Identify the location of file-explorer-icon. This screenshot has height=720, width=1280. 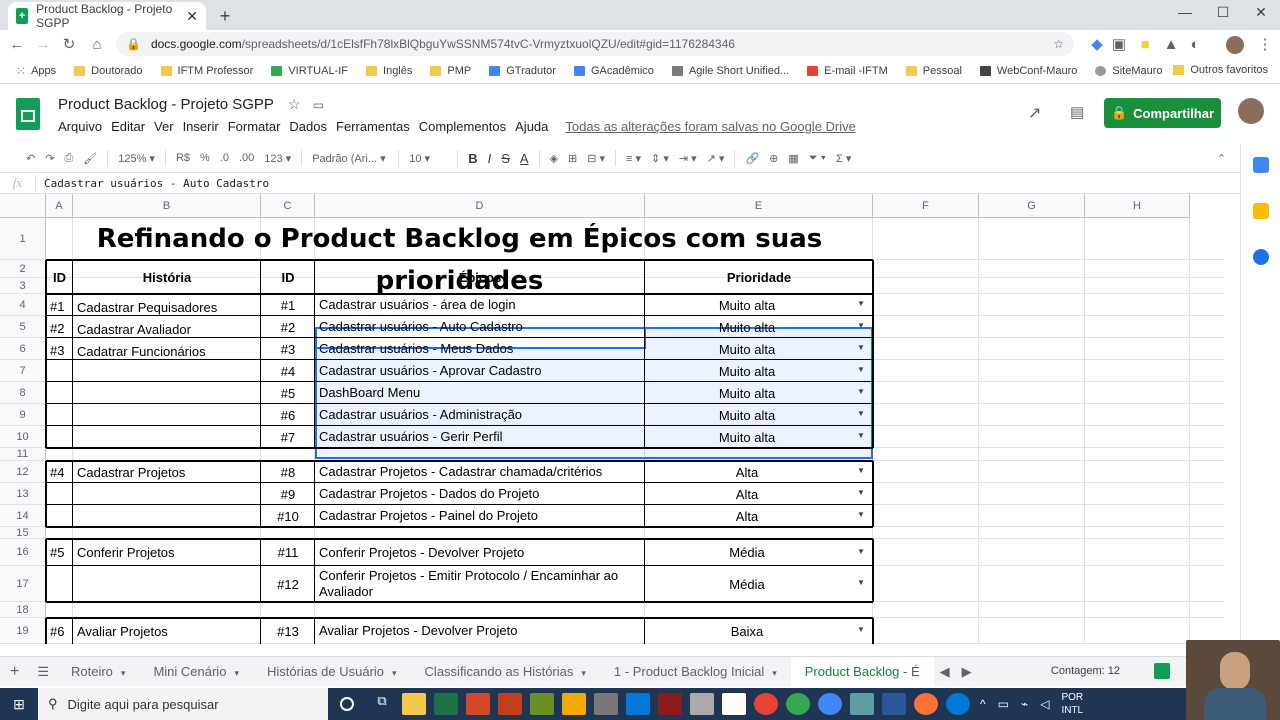
(414, 704).